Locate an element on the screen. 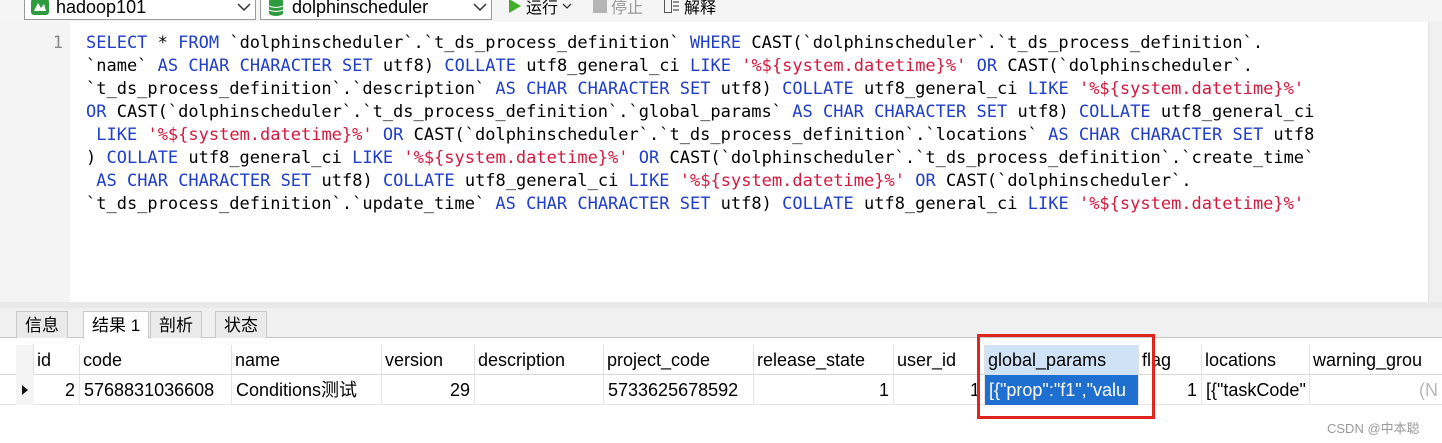 Image resolution: width=1442 pixels, height=443 pixels. cell-version: 29 is located at coordinates (428, 390).